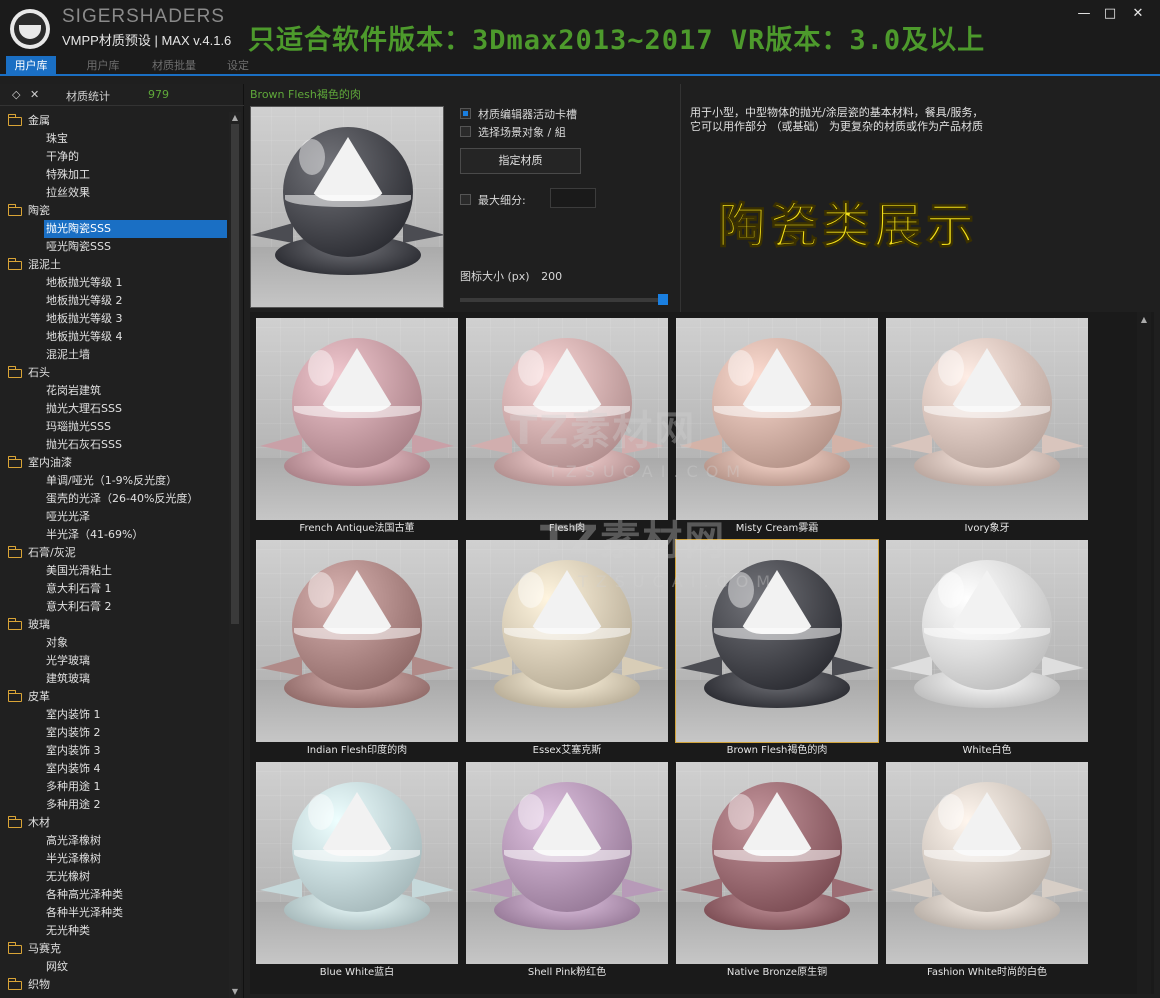 This screenshot has width=1160, height=998. Describe the element at coordinates (114, 409) in the screenshot. I see `tree-item: 抛光大理石SSS` at that location.